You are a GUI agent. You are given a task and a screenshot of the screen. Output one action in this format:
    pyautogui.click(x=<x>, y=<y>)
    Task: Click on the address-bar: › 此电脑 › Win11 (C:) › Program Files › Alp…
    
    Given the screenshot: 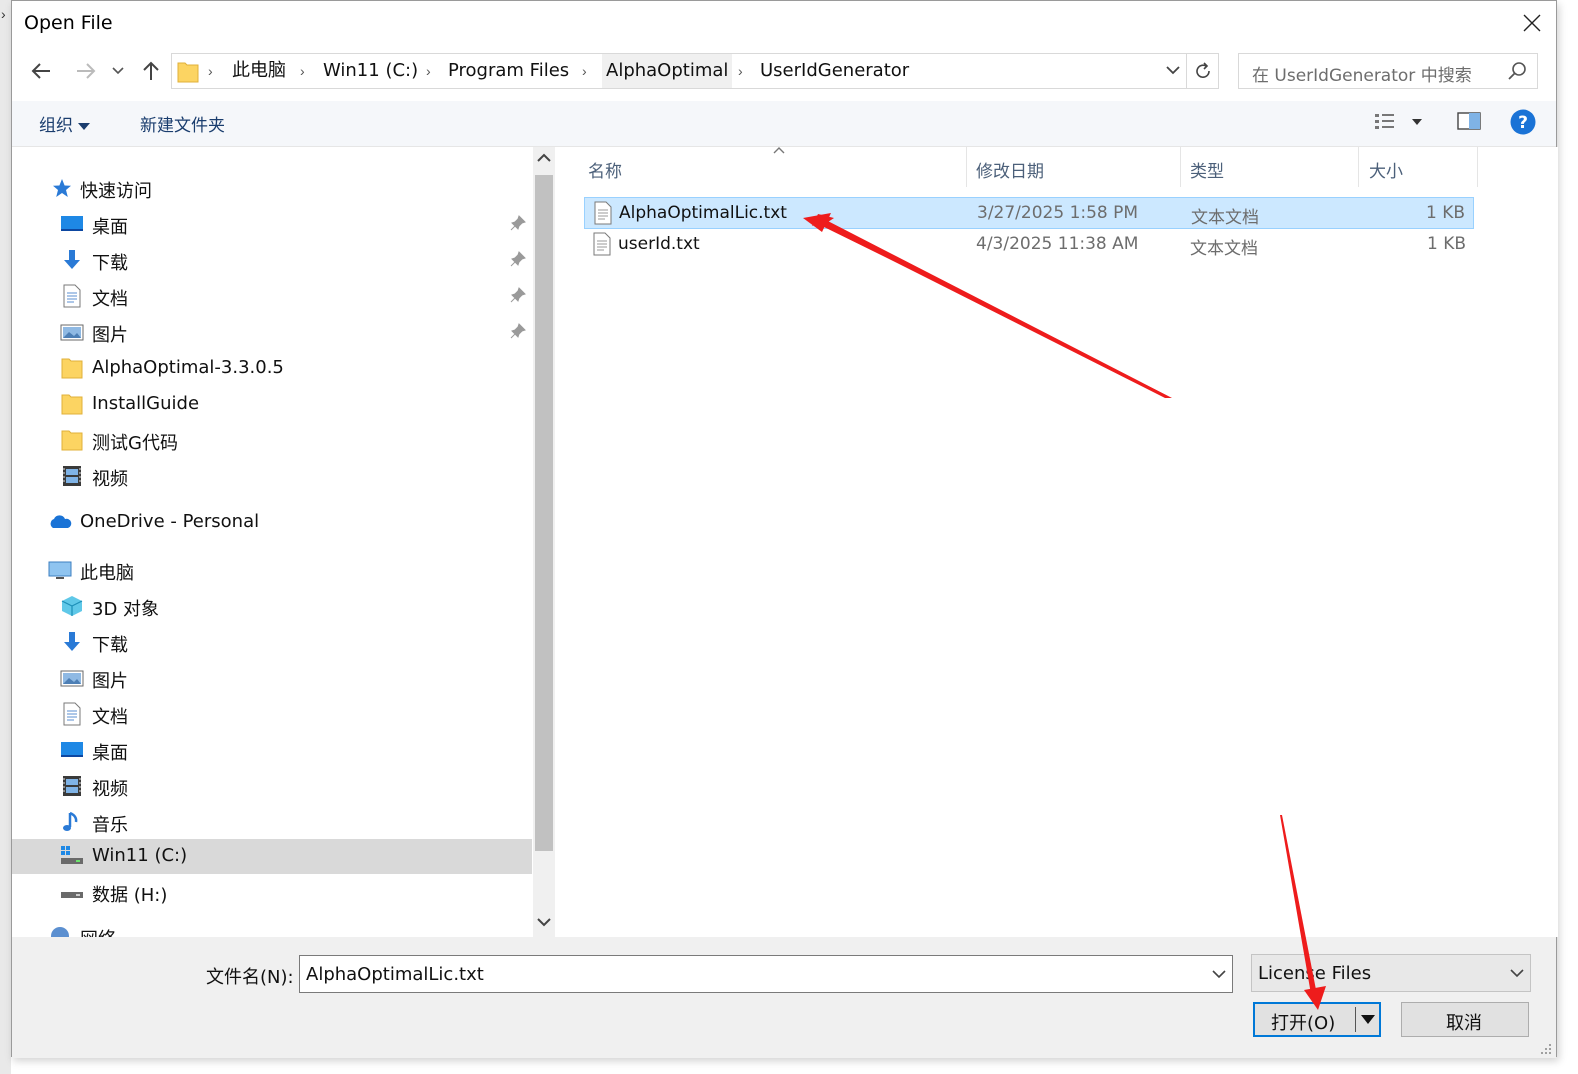 What is the action you would take?
    pyautogui.click(x=695, y=71)
    